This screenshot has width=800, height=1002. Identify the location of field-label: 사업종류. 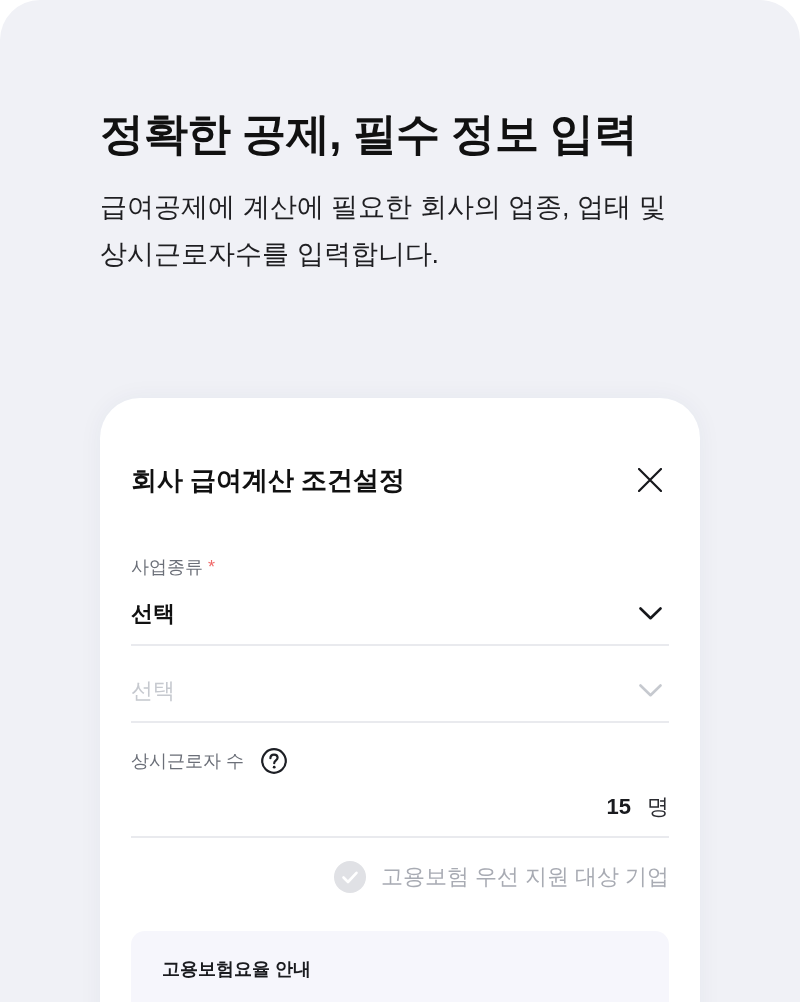
(167, 567).